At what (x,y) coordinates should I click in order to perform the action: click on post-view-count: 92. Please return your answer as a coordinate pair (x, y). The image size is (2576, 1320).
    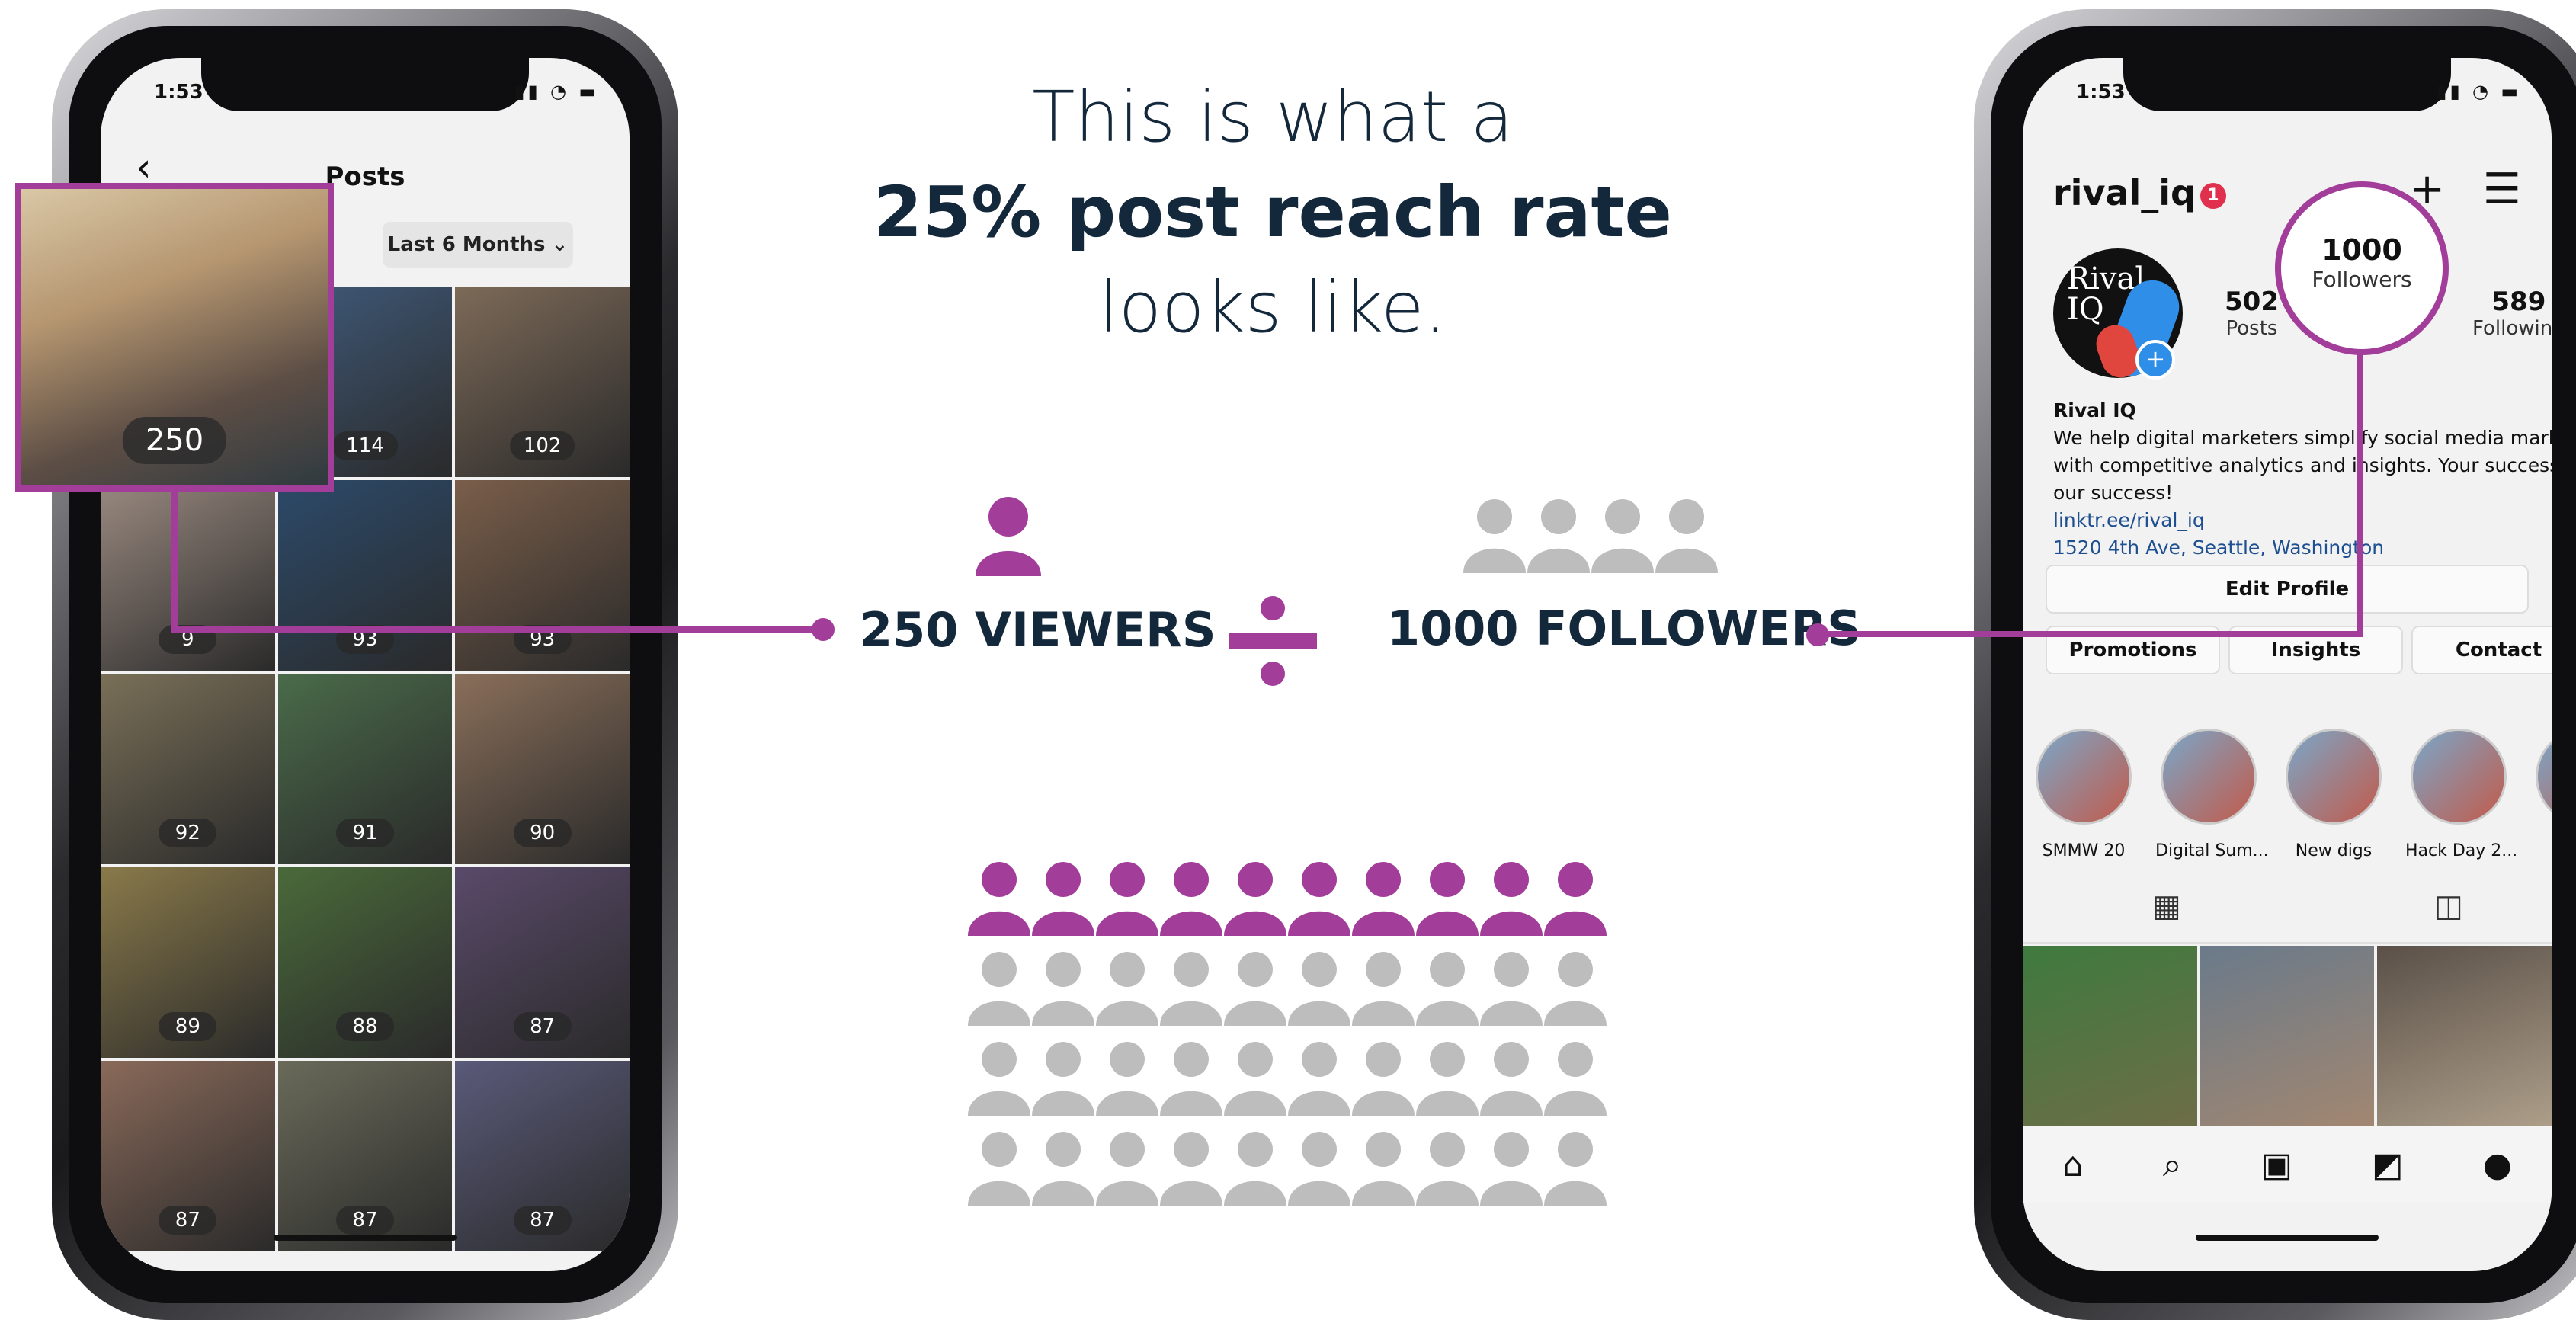
    Looking at the image, I should click on (188, 833).